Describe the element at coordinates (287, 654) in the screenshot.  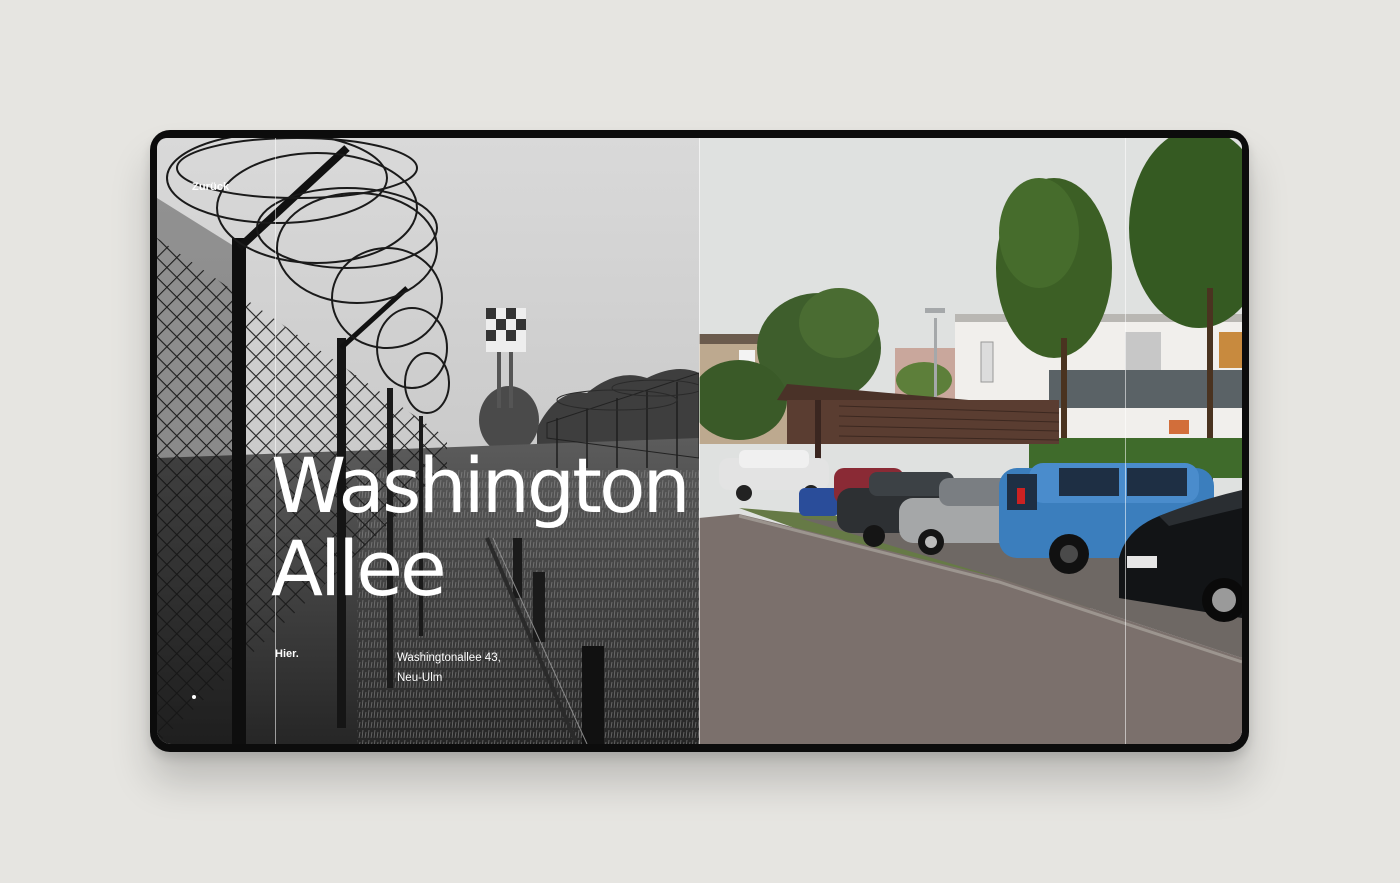
I see `location-label: Hier.` at that location.